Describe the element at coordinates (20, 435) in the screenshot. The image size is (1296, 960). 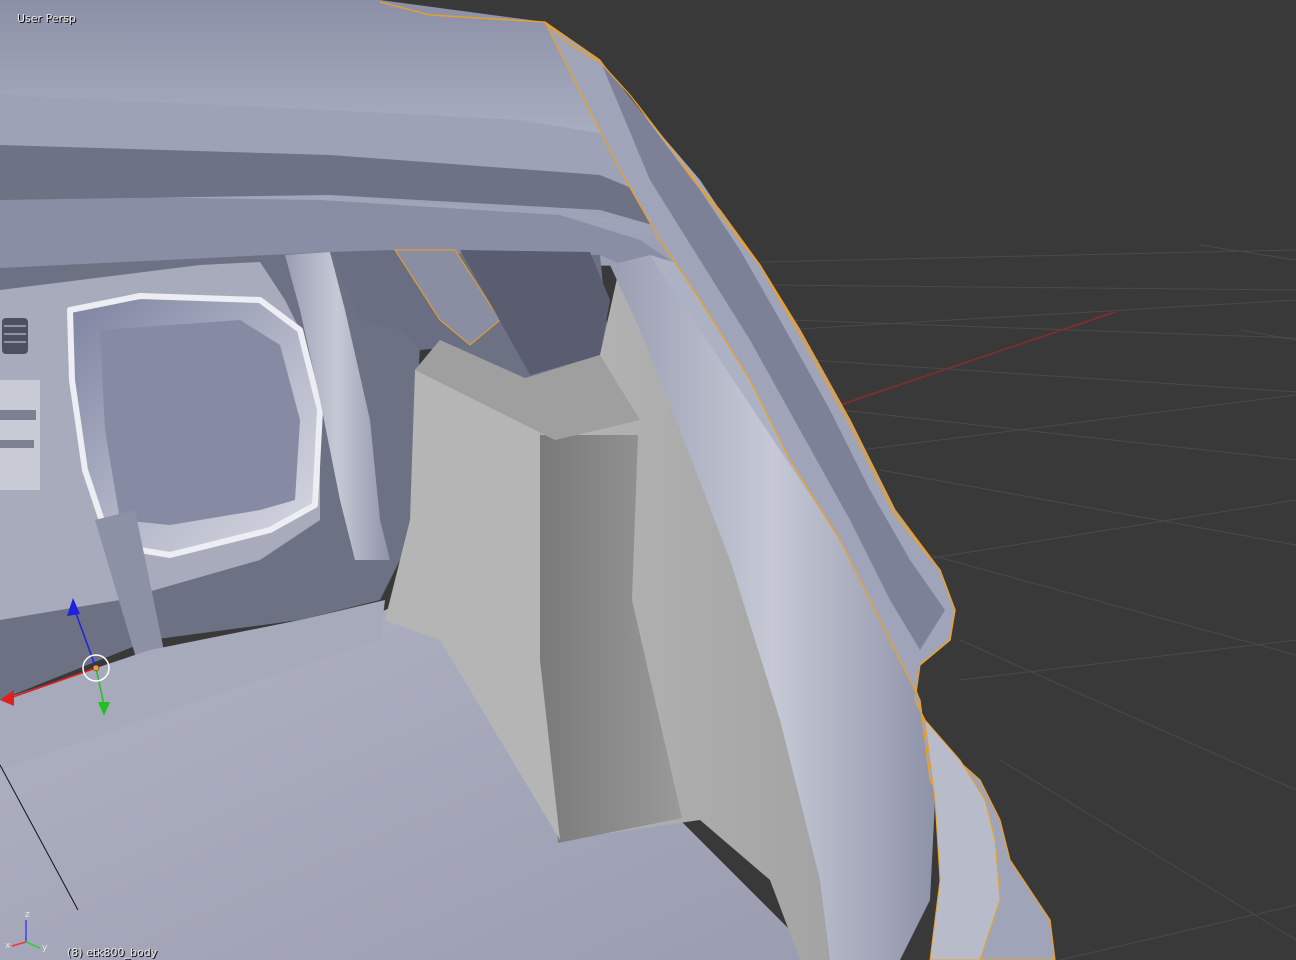
I see `center-console` at that location.